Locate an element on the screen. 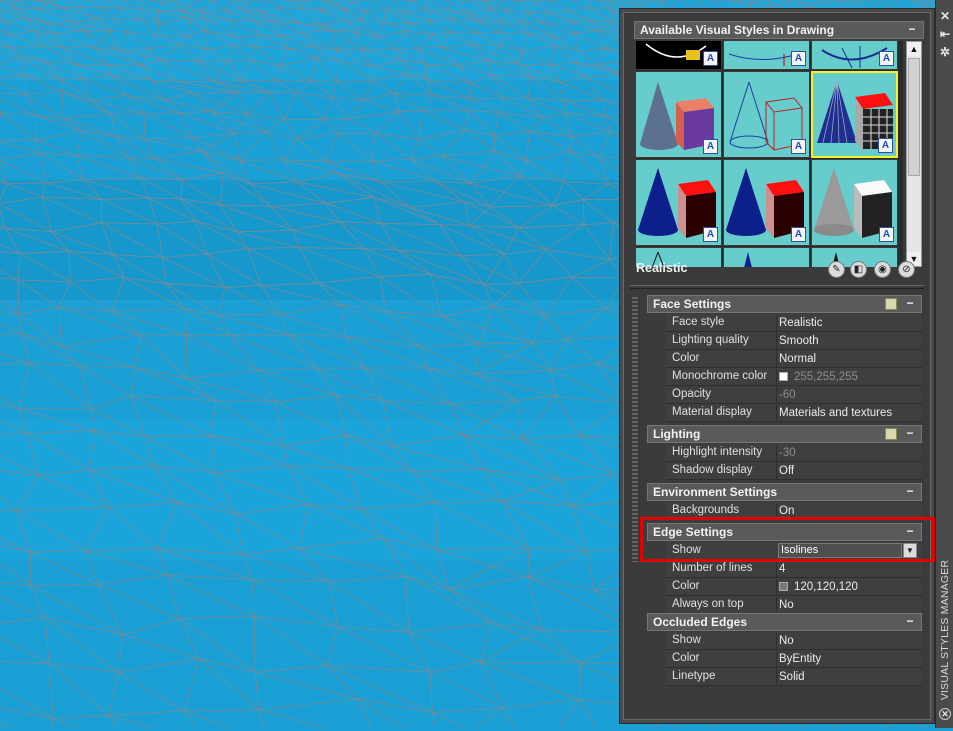 This screenshot has width=953, height=731. prop-row: Color 120,120,120 is located at coordinates (794, 587).